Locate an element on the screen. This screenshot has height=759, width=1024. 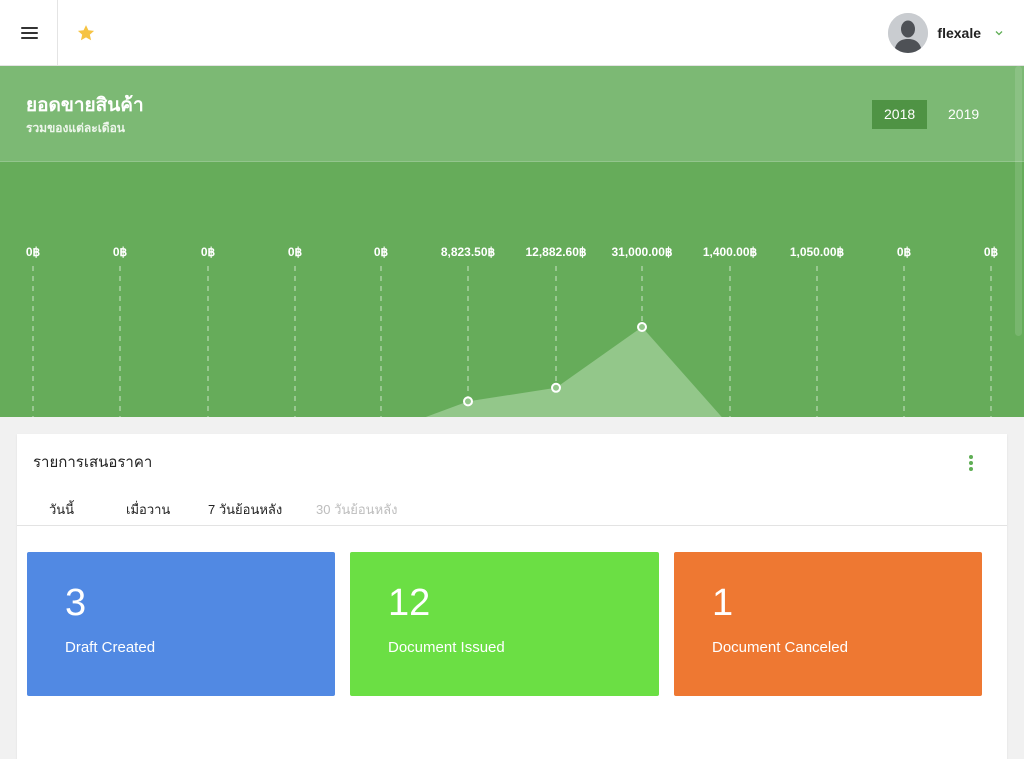
username: flexale is located at coordinates (959, 33).